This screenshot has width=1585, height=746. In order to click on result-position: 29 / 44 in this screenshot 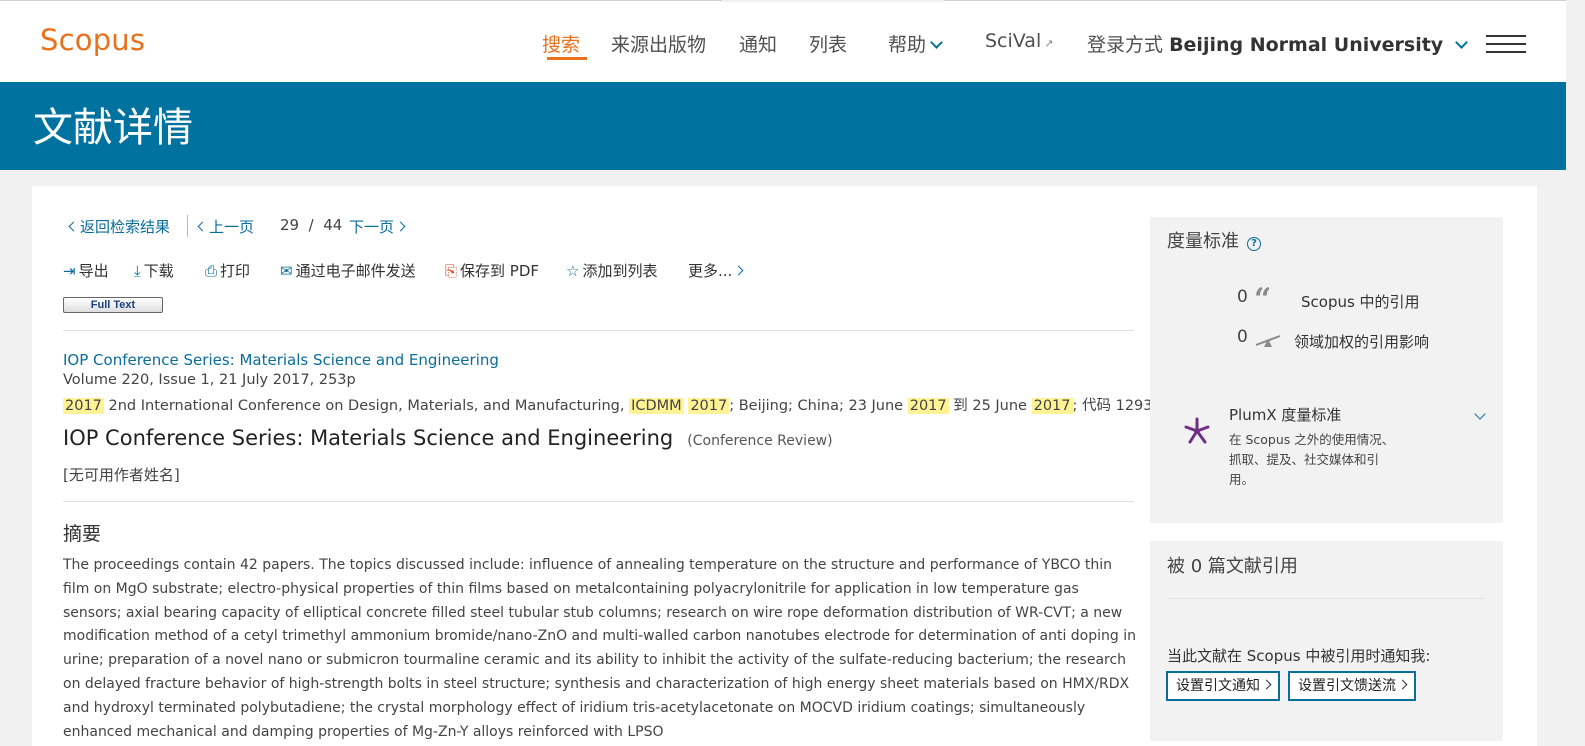, I will do `click(311, 225)`.